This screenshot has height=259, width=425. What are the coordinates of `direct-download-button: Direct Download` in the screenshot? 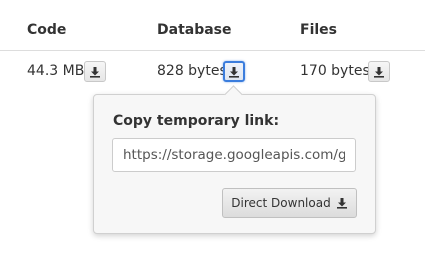 It's located at (289, 203).